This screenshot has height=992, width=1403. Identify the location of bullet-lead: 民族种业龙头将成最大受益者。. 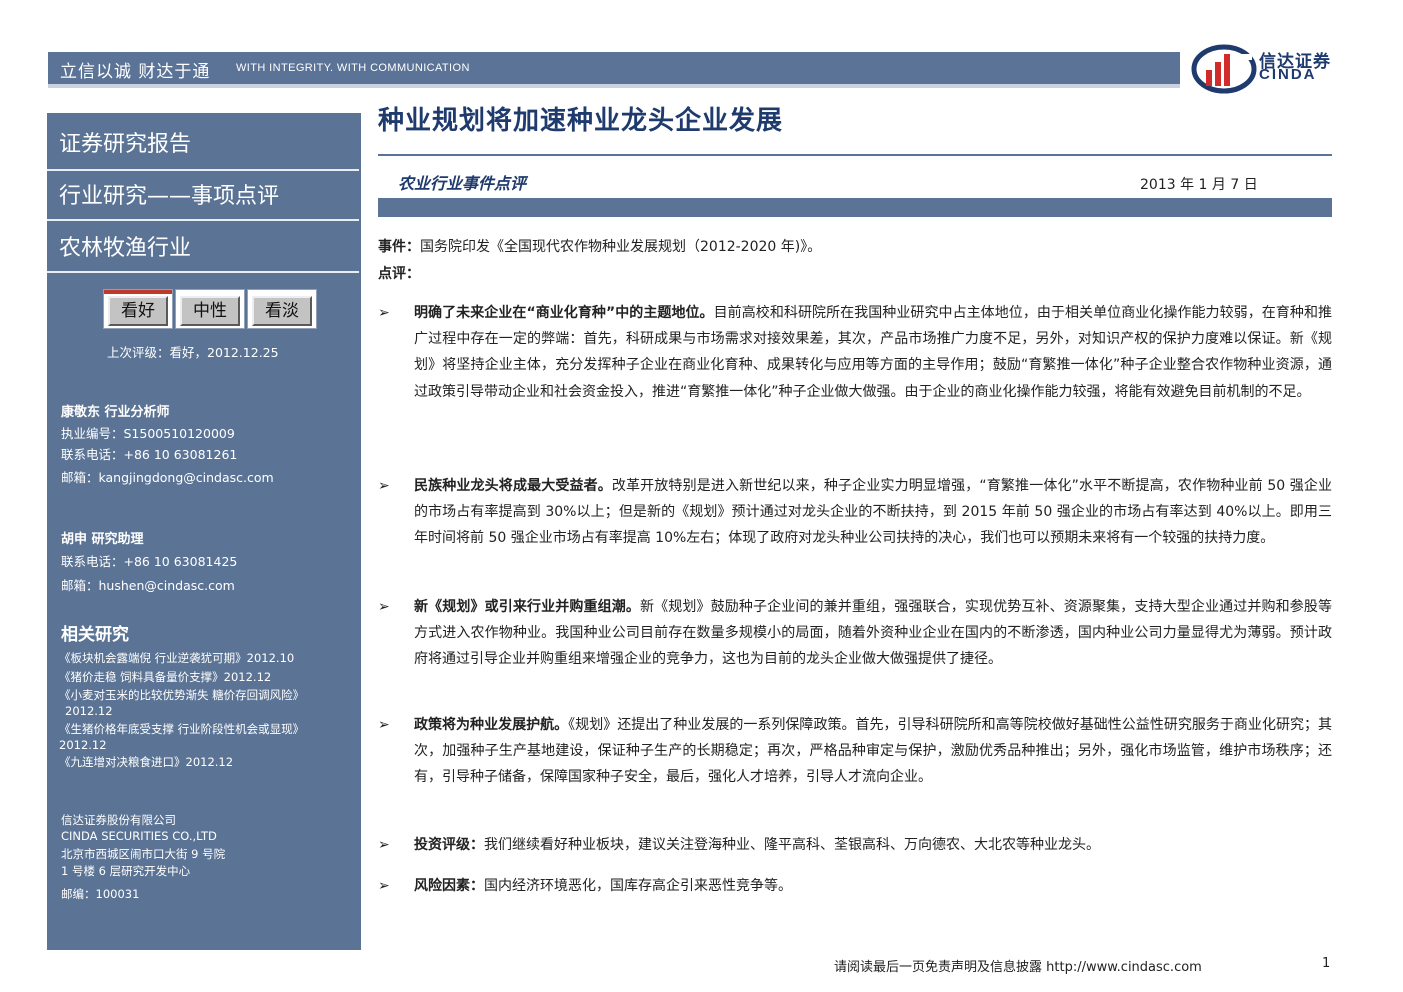
(513, 486).